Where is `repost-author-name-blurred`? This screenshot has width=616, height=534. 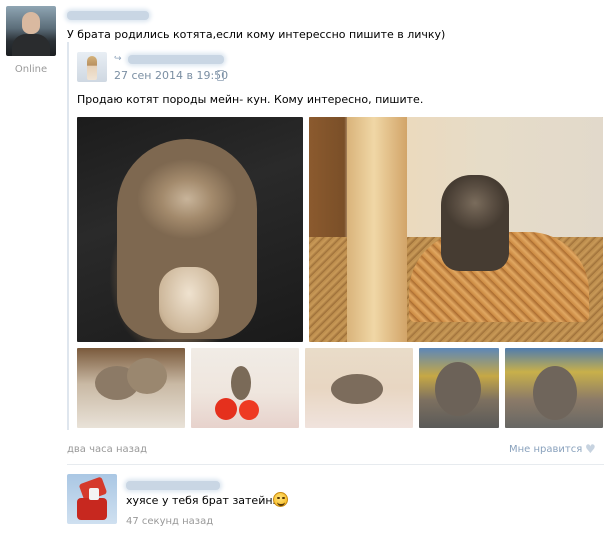
repost-author-name-blurred is located at coordinates (176, 59).